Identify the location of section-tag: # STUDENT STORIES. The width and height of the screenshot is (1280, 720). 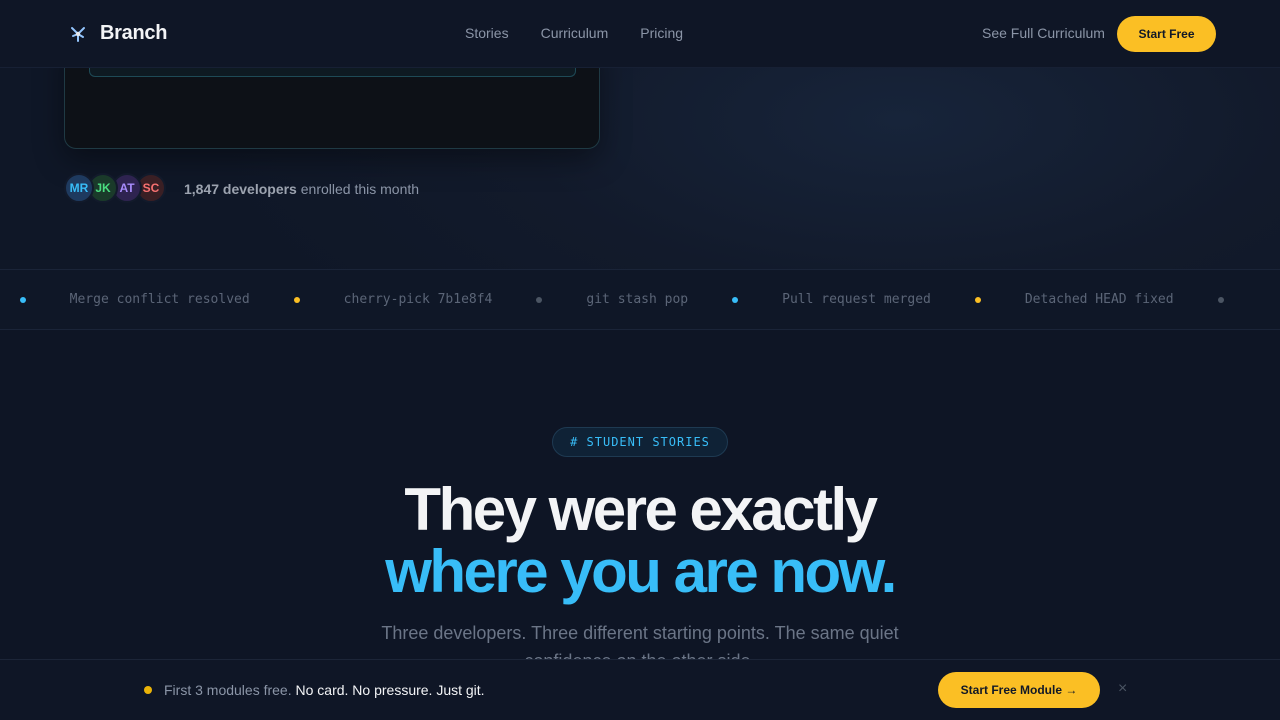
(640, 442).